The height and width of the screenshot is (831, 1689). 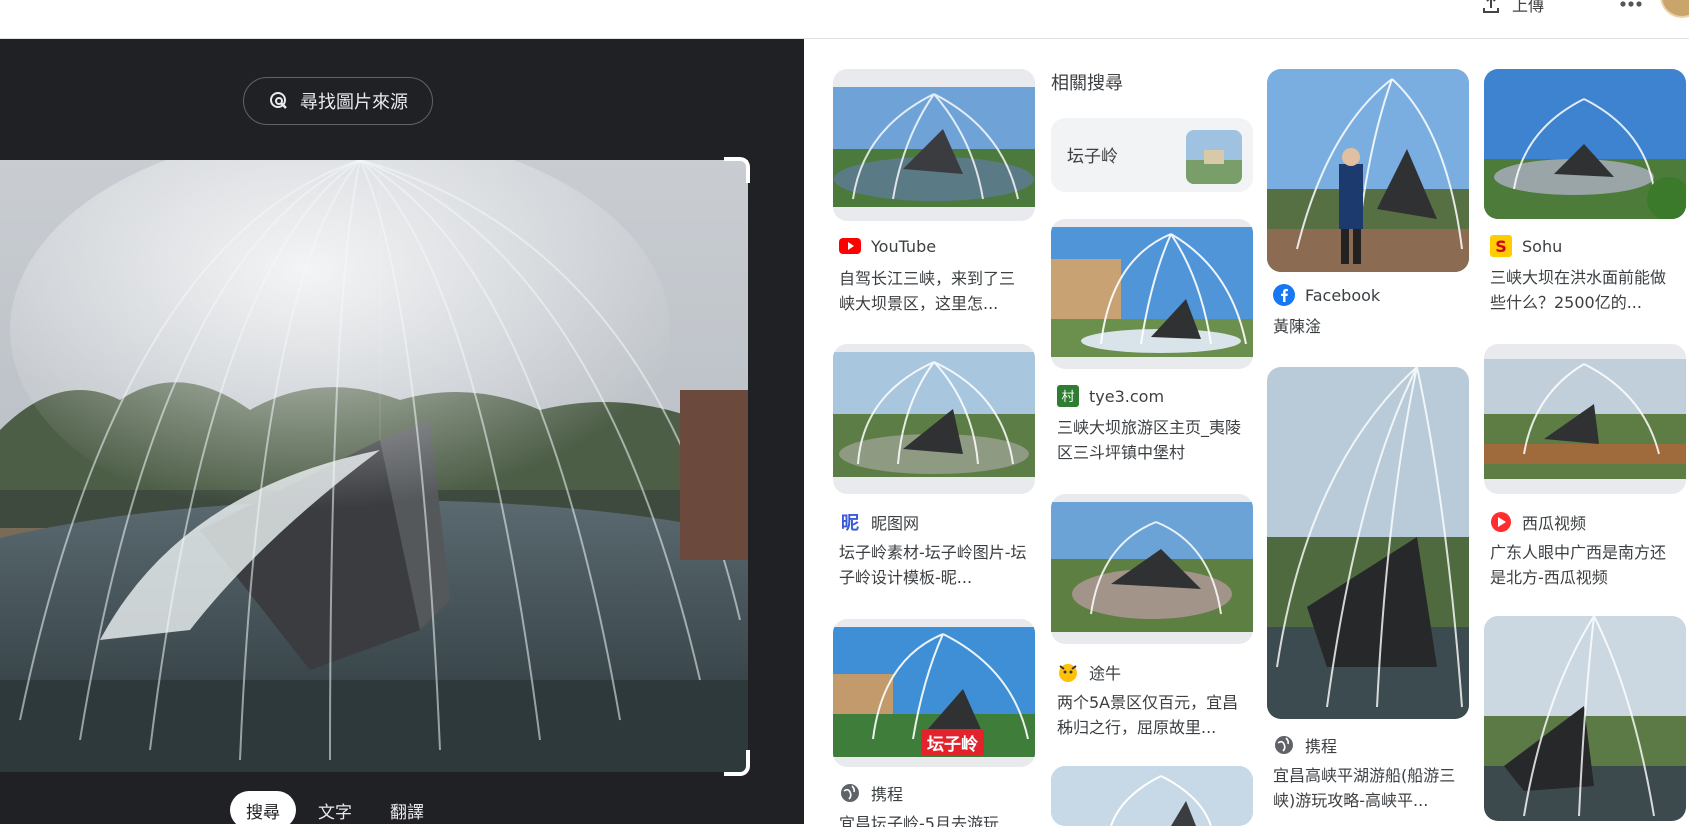 I want to click on result-source: S Sohu, so click(x=1526, y=246).